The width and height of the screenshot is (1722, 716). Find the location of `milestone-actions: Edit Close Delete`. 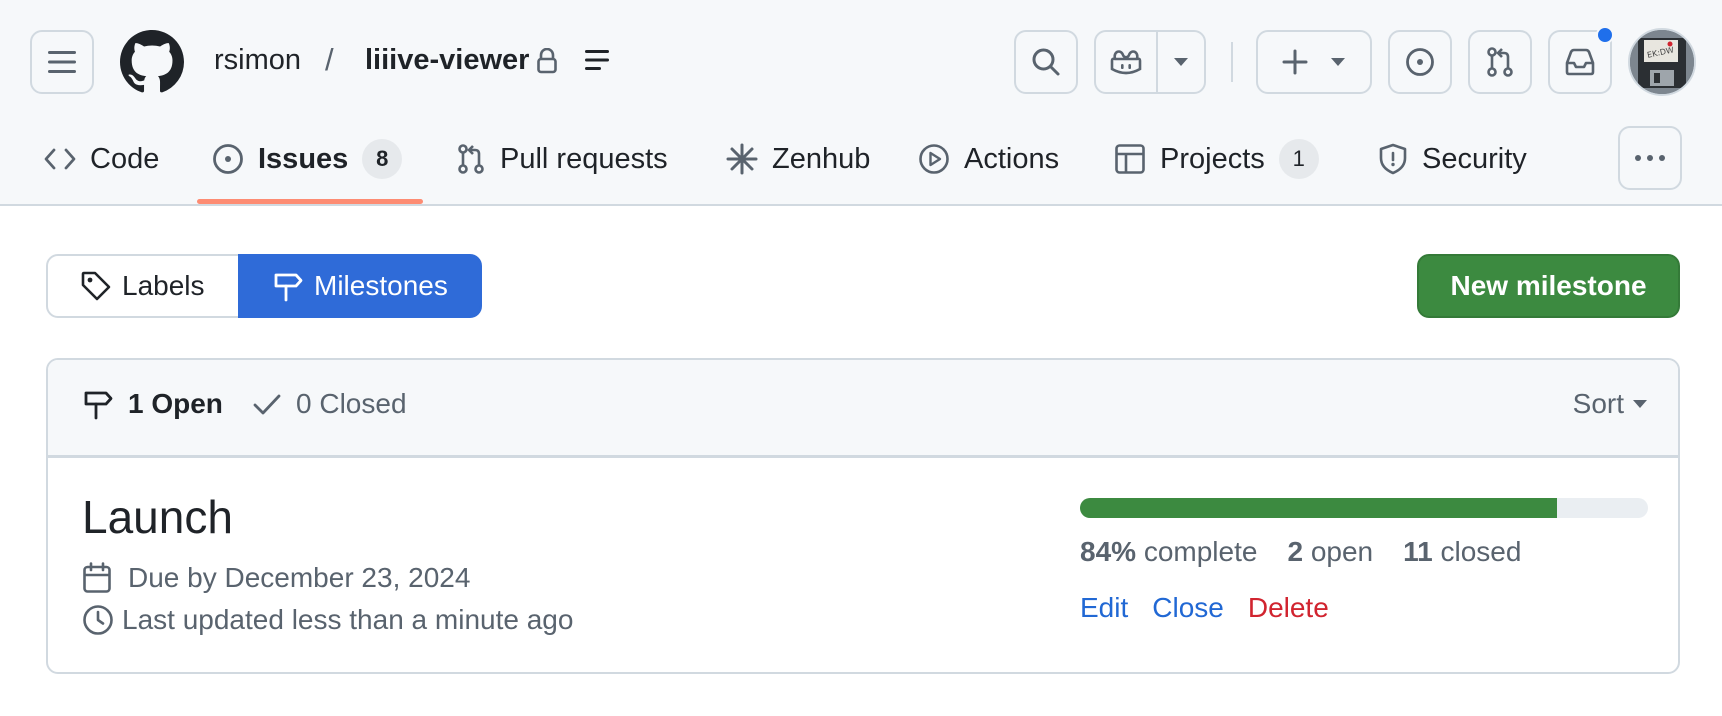

milestone-actions: Edit Close Delete is located at coordinates (1204, 608).